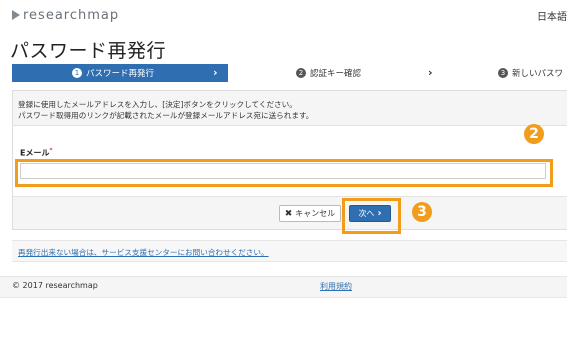 The height and width of the screenshot is (355, 567). I want to click on terms-link: 利用規約, so click(336, 286).